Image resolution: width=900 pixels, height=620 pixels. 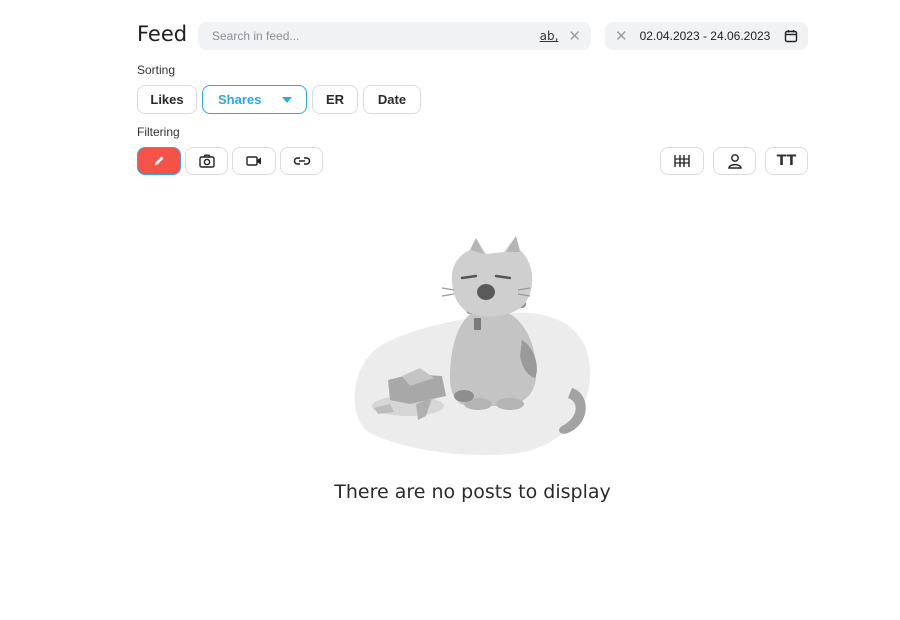 I want to click on search-bar: ab, ✕, so click(x=394, y=36).